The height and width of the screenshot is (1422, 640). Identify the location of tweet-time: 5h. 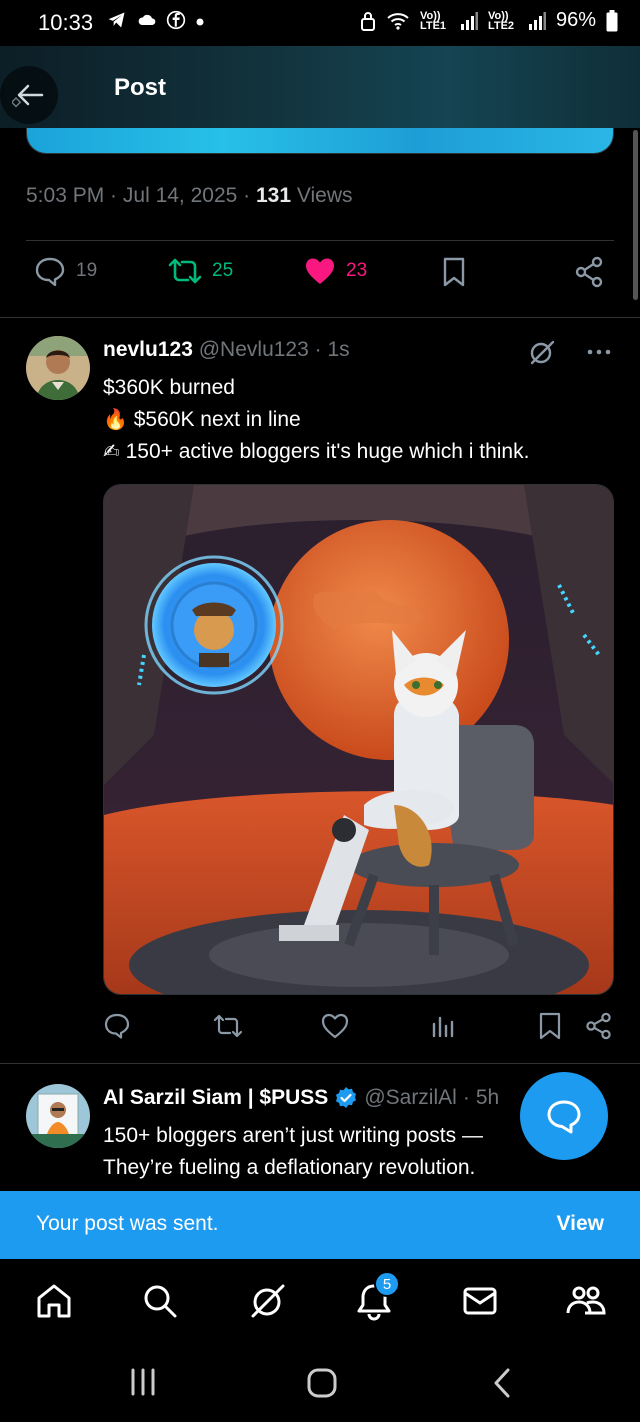
(487, 1097).